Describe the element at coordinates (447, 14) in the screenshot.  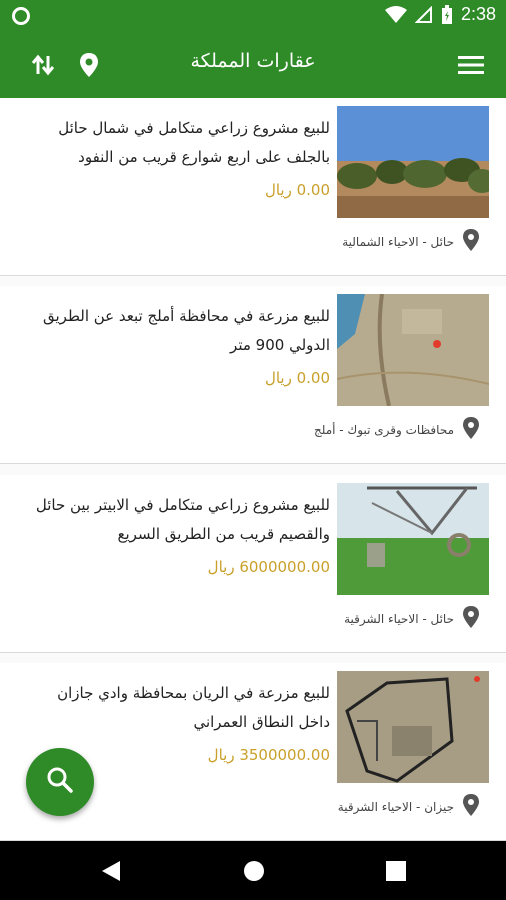
I see `battery-icon` at that location.